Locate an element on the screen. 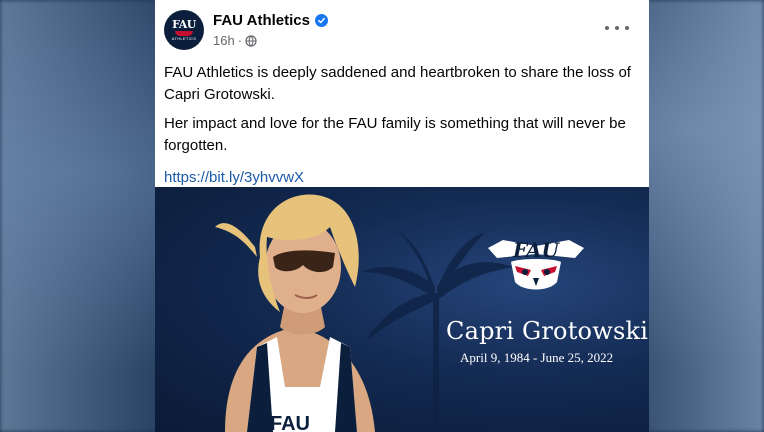 This screenshot has height=432, width=764. verified-badge-icon is located at coordinates (321, 20).